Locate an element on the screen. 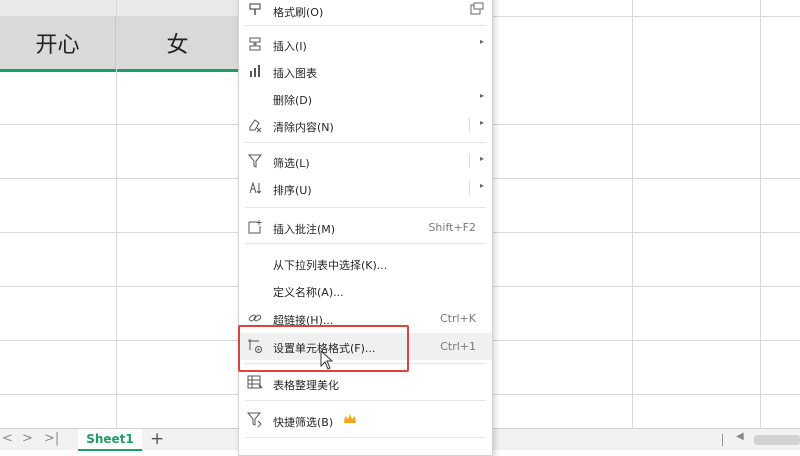 The image size is (800, 456). shortcut-text: Ctrl+1 is located at coordinates (458, 346).